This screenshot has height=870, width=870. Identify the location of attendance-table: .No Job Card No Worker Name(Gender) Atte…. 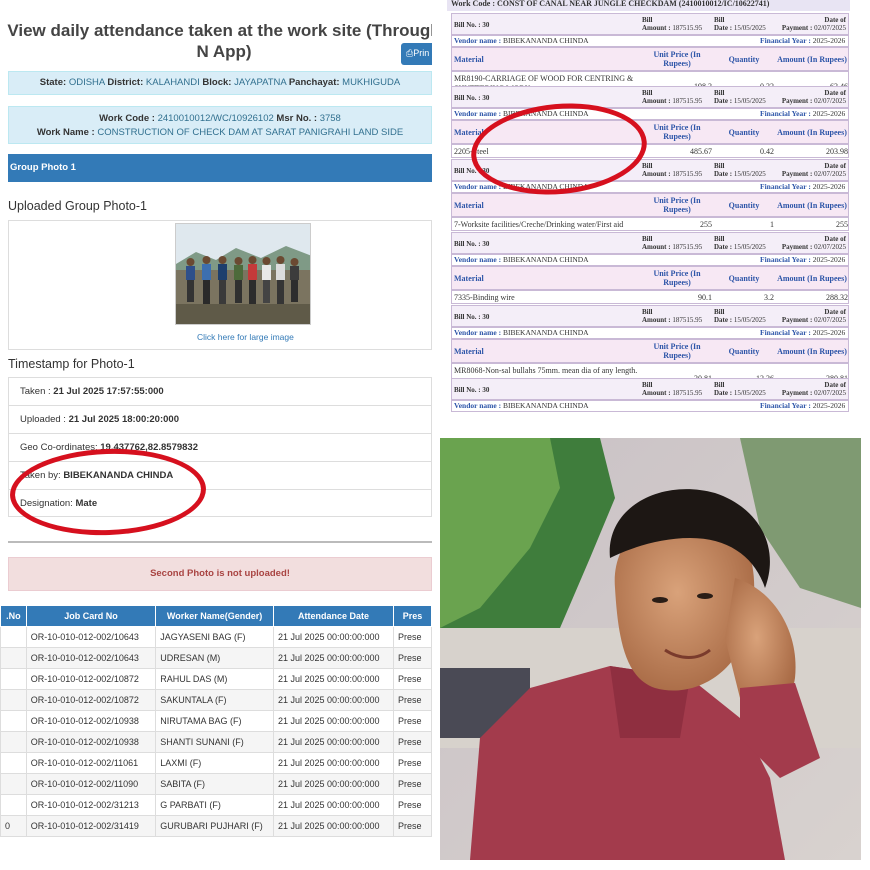
(216, 721).